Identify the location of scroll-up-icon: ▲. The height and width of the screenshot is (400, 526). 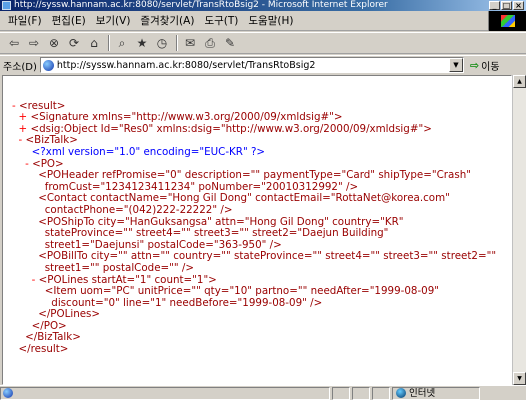
(519, 81).